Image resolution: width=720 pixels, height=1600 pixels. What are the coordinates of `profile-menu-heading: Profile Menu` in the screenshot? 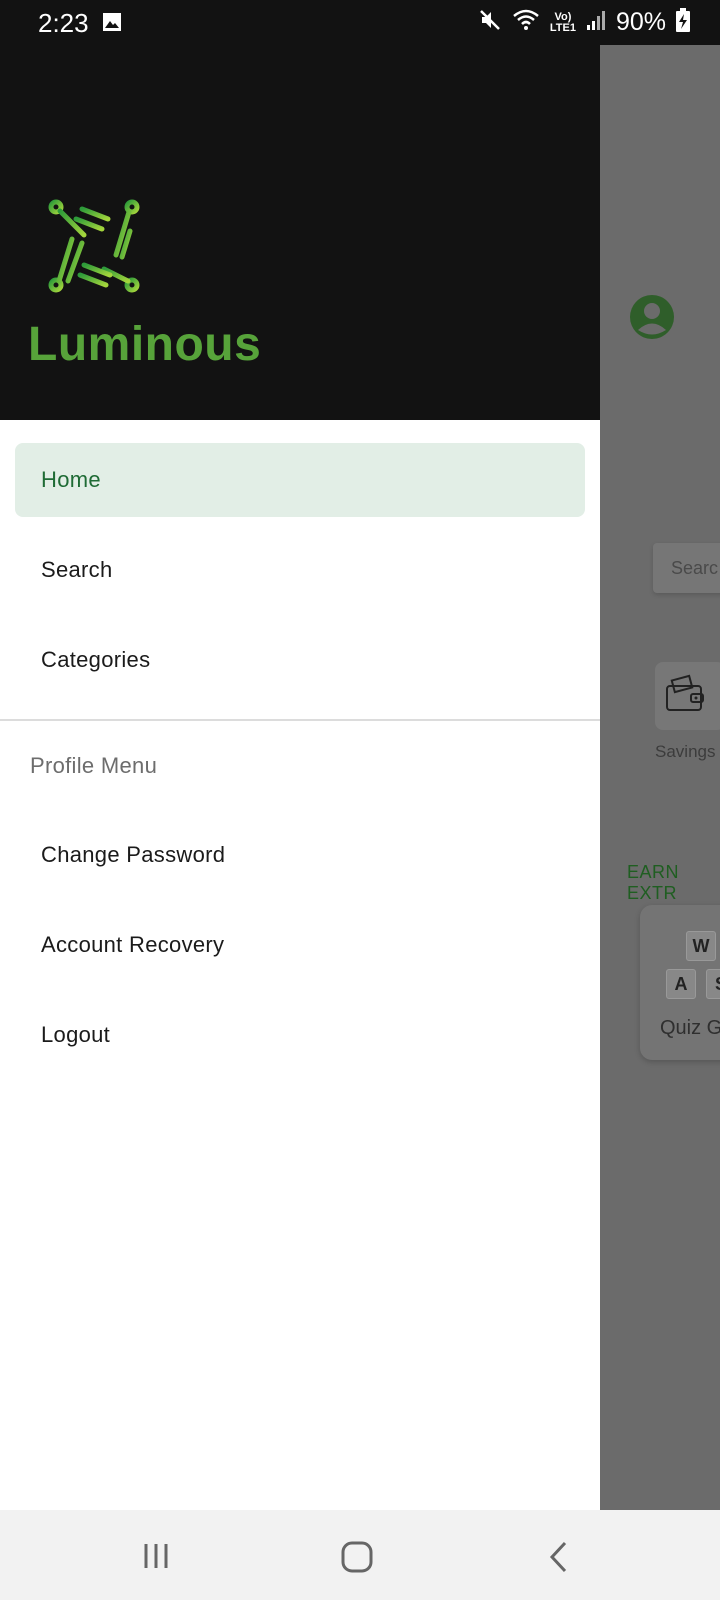 It's located at (94, 765).